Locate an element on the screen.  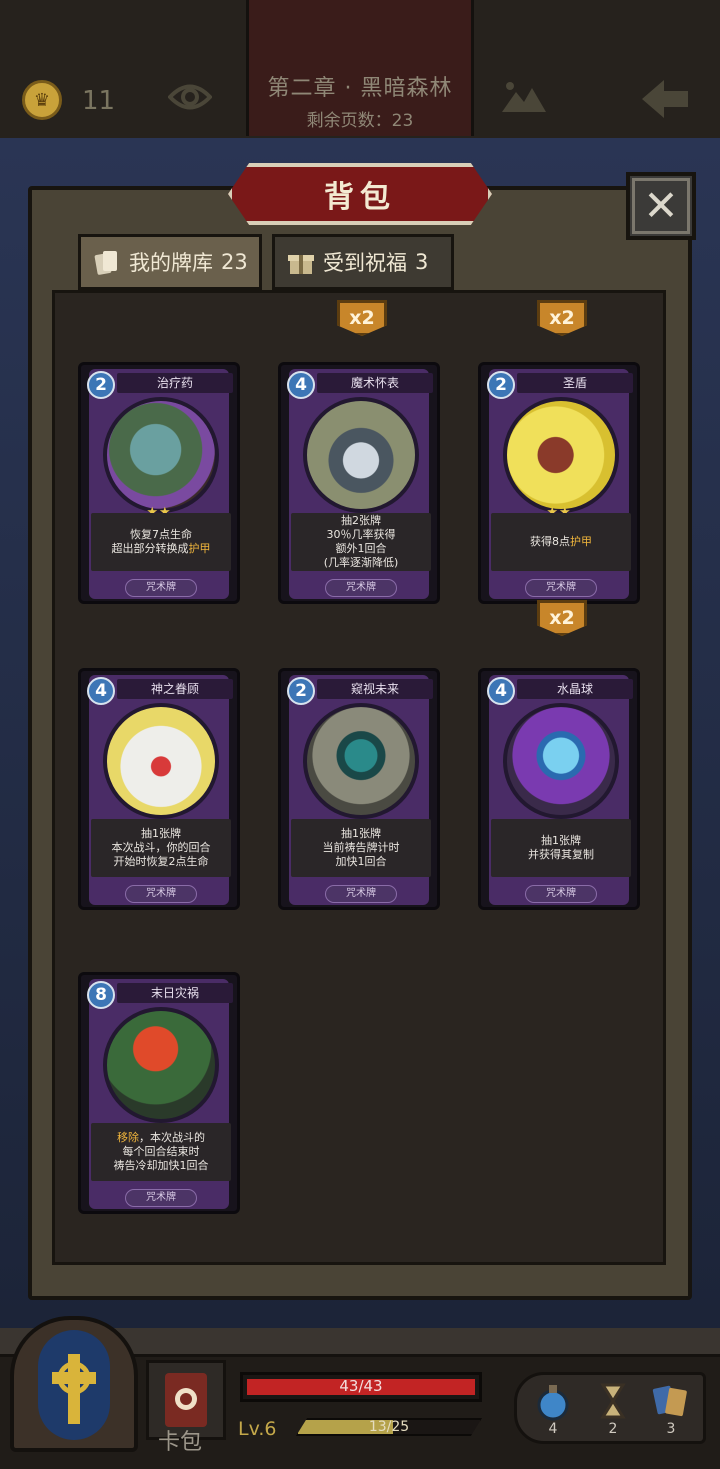
card-description-line: 当前祷告牌计时 is located at coordinates (361, 847).